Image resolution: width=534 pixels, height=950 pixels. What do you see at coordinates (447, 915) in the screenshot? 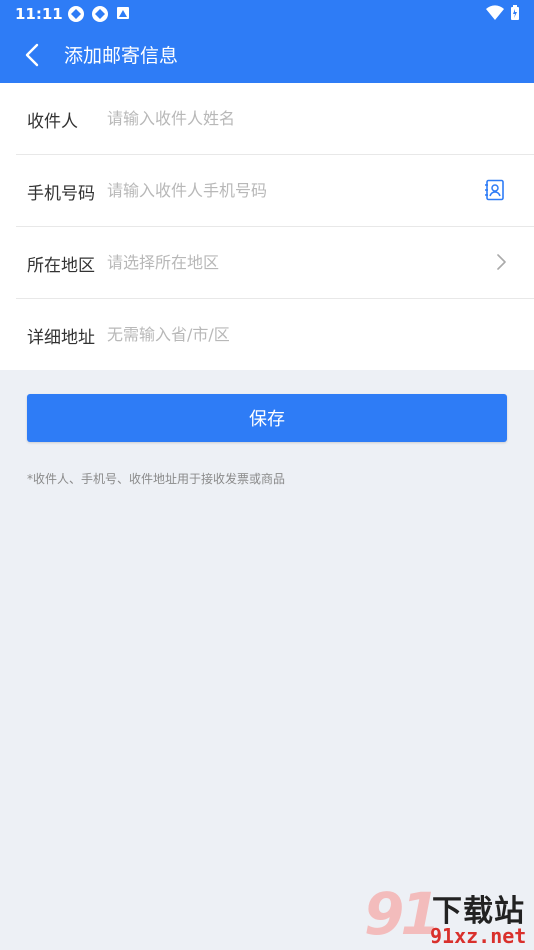
I see `site-watermark: 91 下载站 91xz.net` at bounding box center [447, 915].